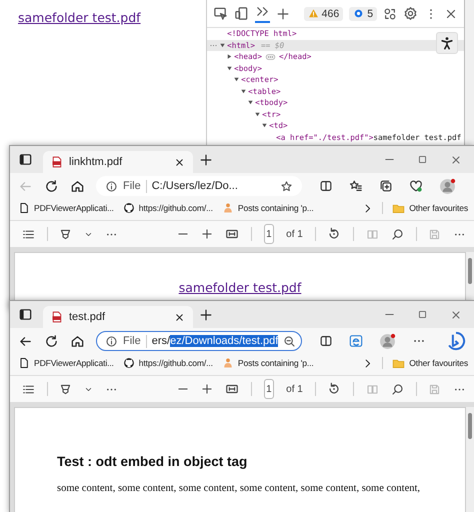  What do you see at coordinates (118, 317) in the screenshot?
I see `browser-tab: test.pdf` at bounding box center [118, 317].